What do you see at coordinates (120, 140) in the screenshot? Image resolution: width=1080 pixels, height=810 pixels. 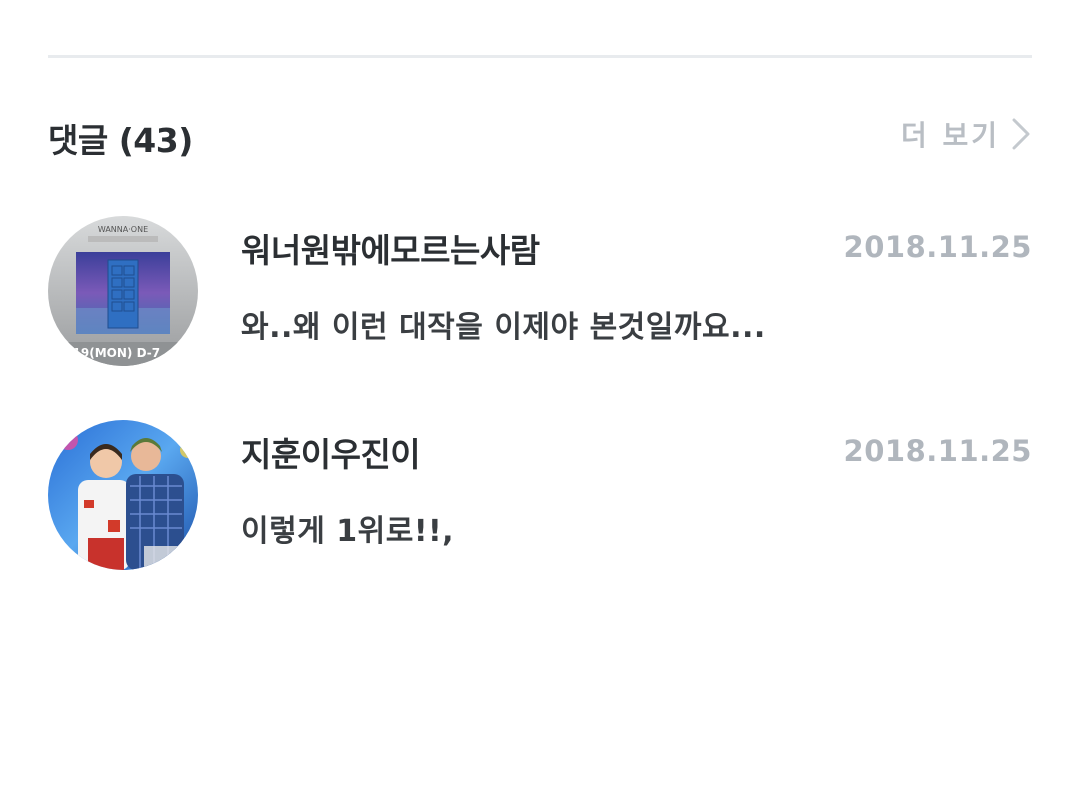 I see `comments-title: 댓글 (43)` at bounding box center [120, 140].